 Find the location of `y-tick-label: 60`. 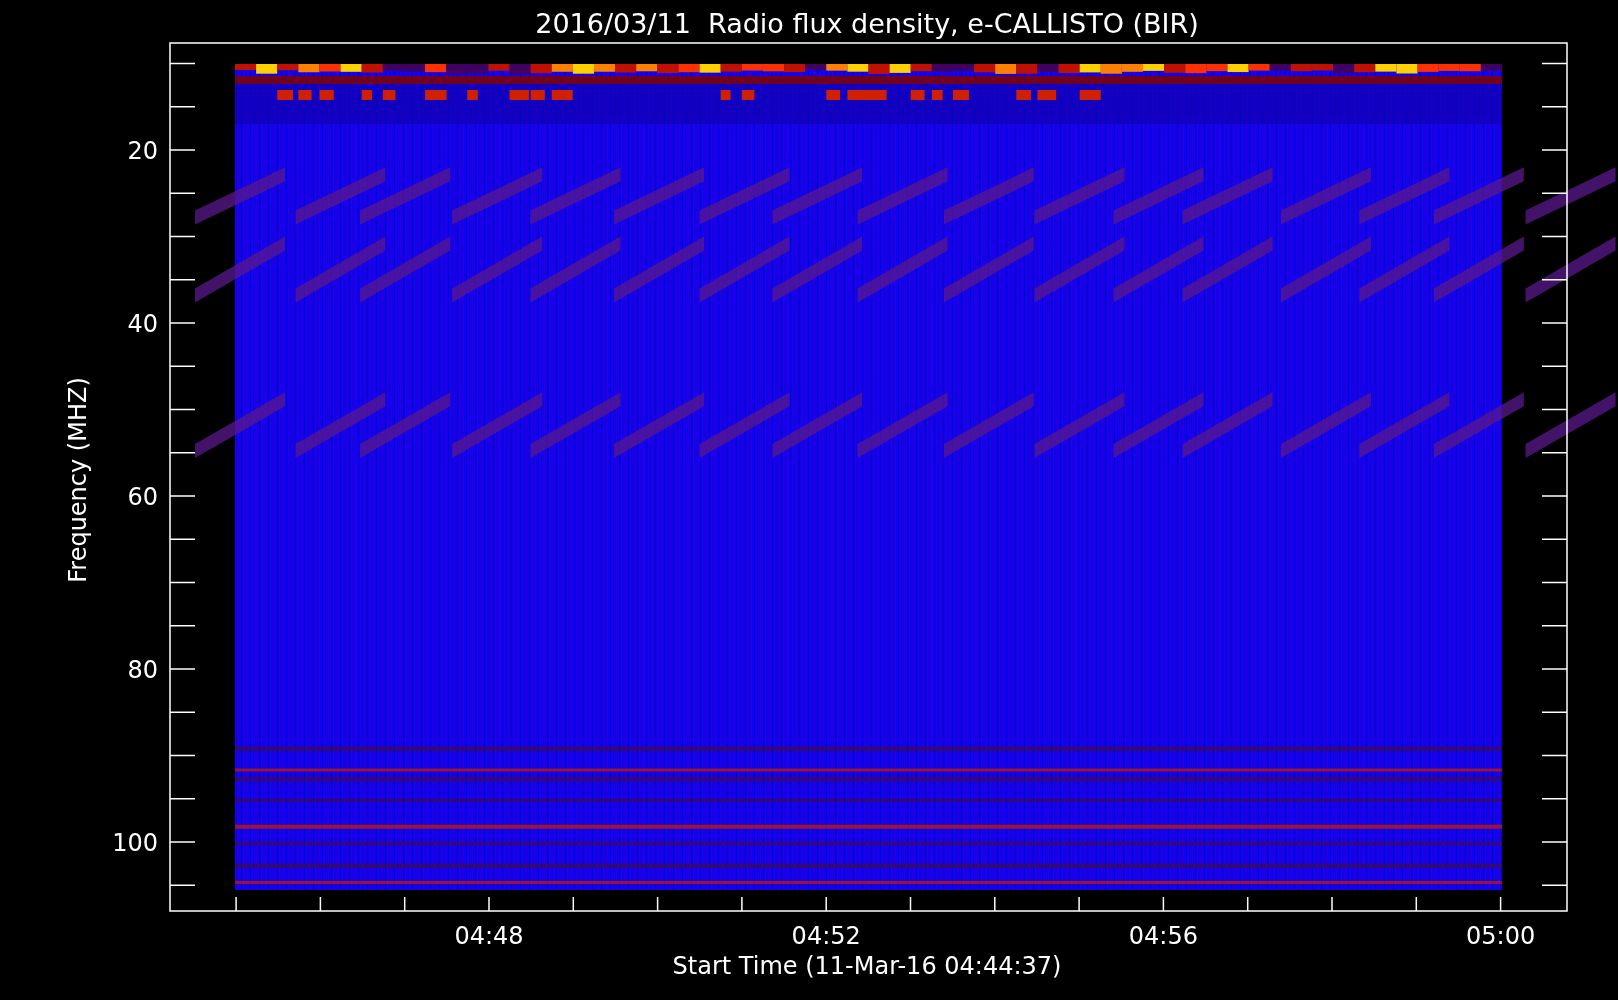

y-tick-label: 60 is located at coordinates (142, 497).